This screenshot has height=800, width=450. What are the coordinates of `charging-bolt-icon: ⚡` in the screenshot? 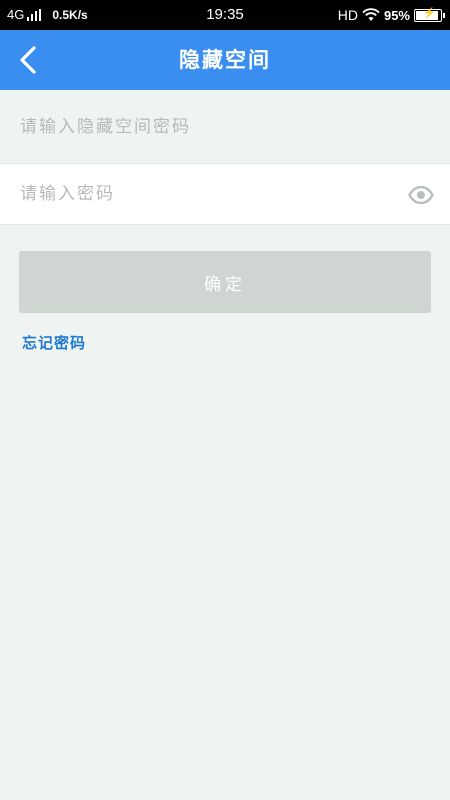 It's located at (429, 13).